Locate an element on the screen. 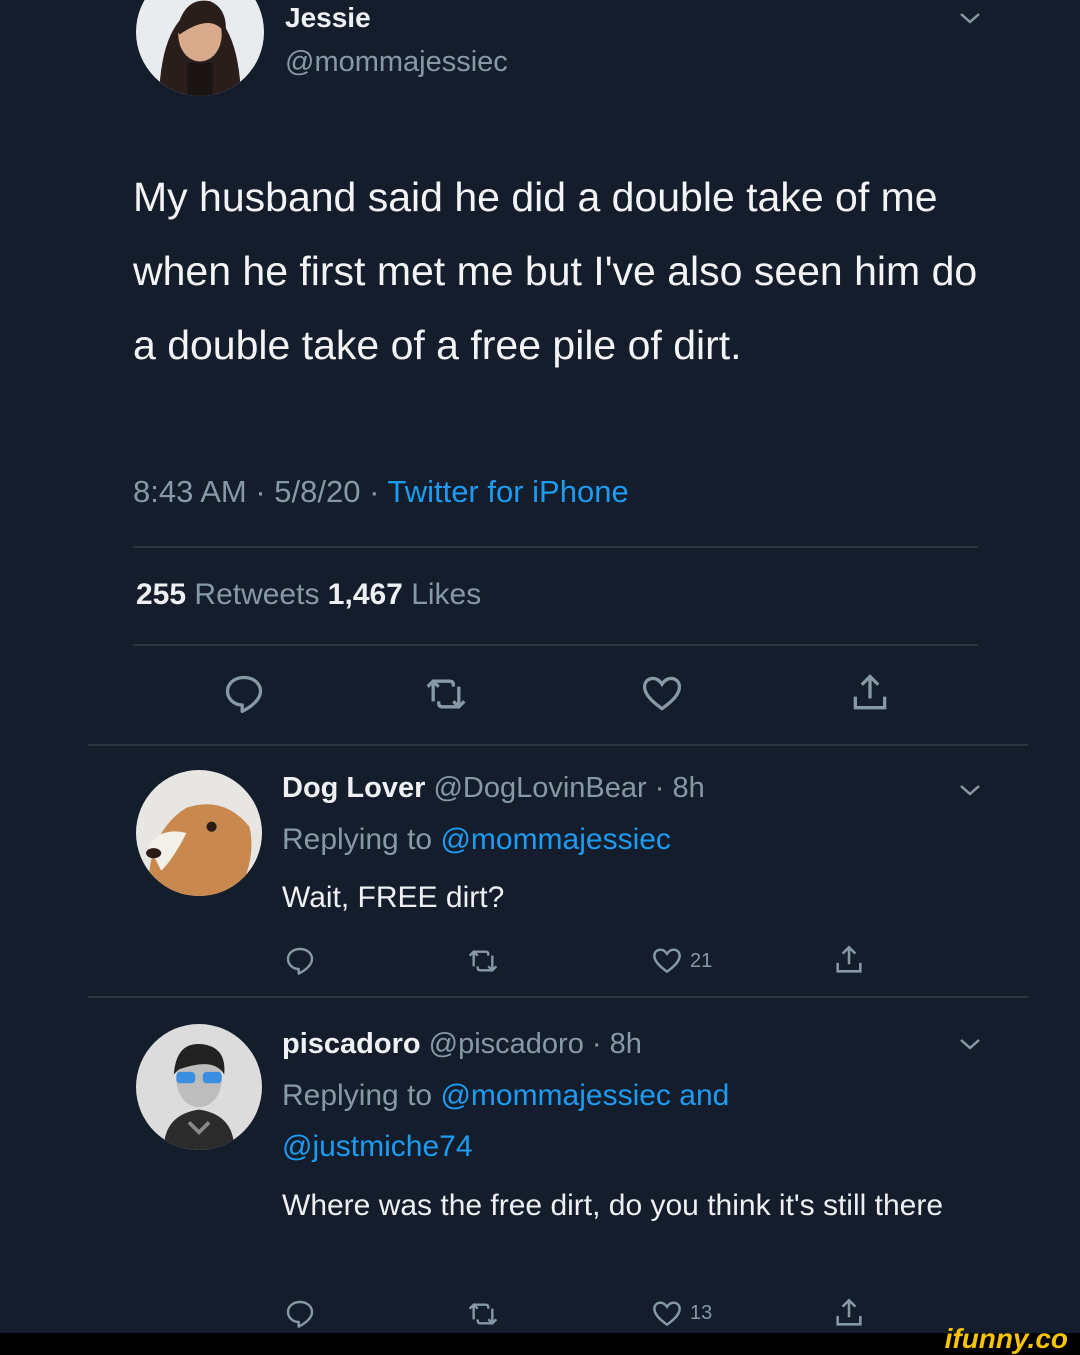  like-count: 21 is located at coordinates (701, 961).